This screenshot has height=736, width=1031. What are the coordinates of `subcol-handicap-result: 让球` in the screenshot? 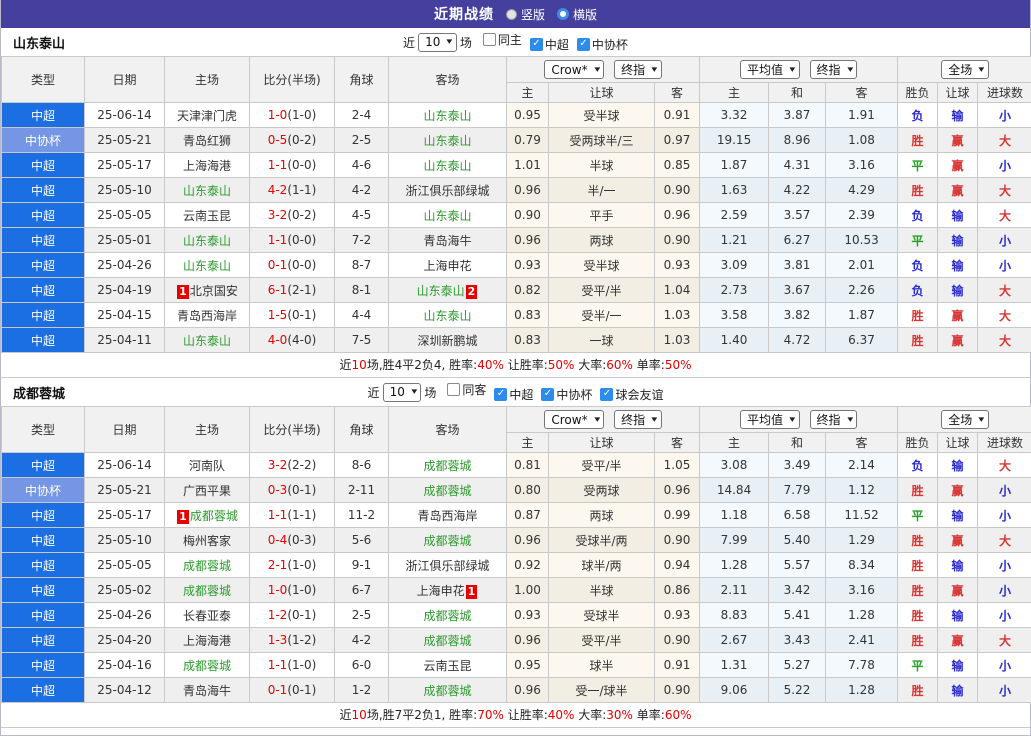 It's located at (958, 92).